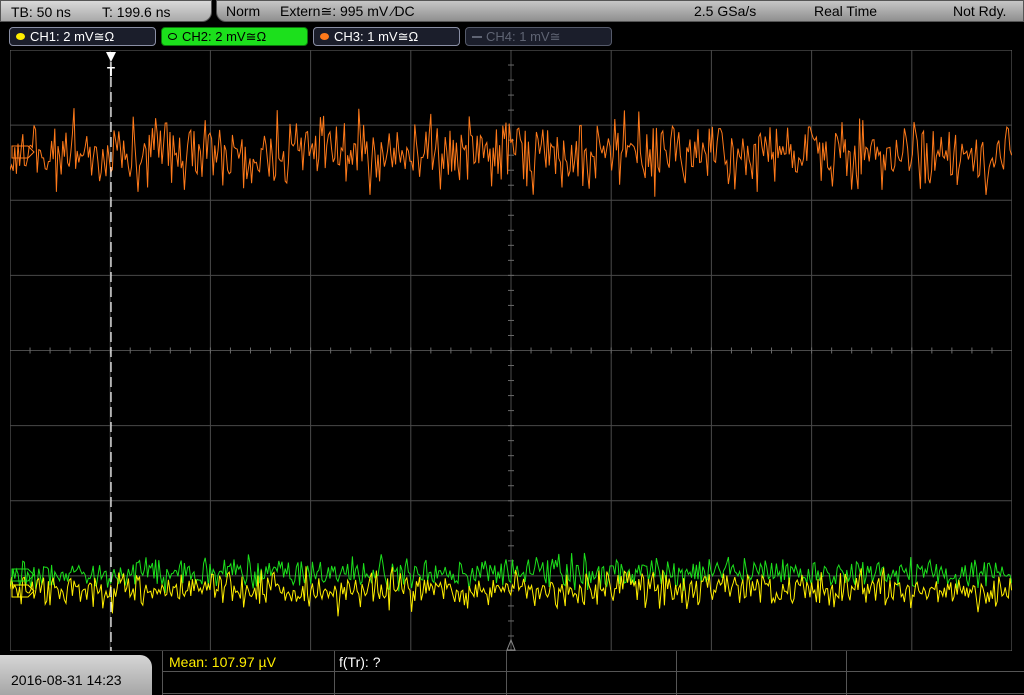 The width and height of the screenshot is (1024, 695). I want to click on timebase-panel: TB: 50 ns T: 199.6 ns, so click(106, 11).